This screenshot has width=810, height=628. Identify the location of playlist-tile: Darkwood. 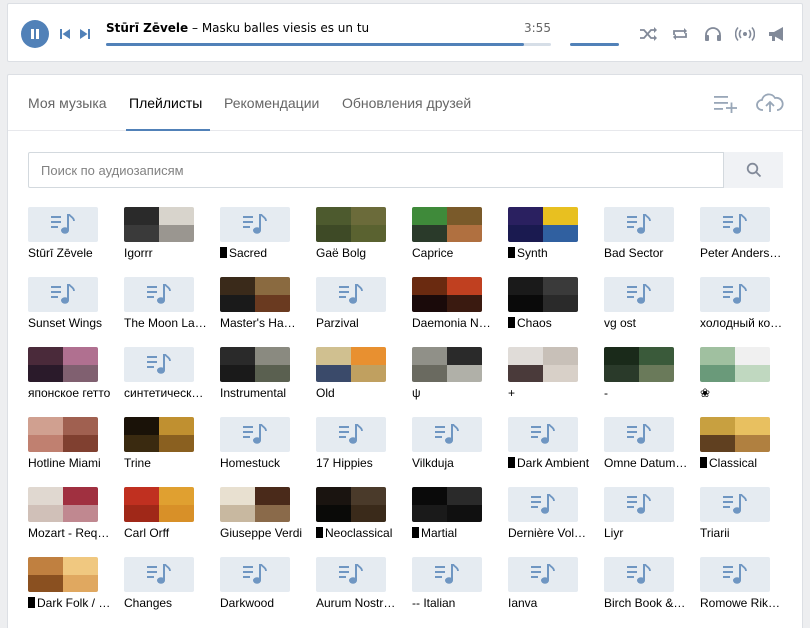
(265, 587).